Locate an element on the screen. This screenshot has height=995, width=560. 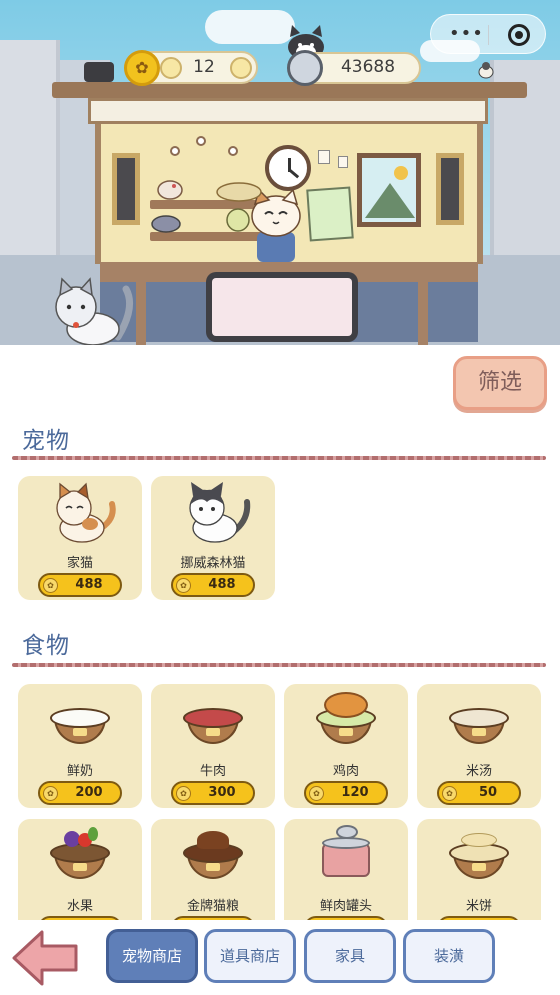
food-can-icon is located at coordinates (305, 68).